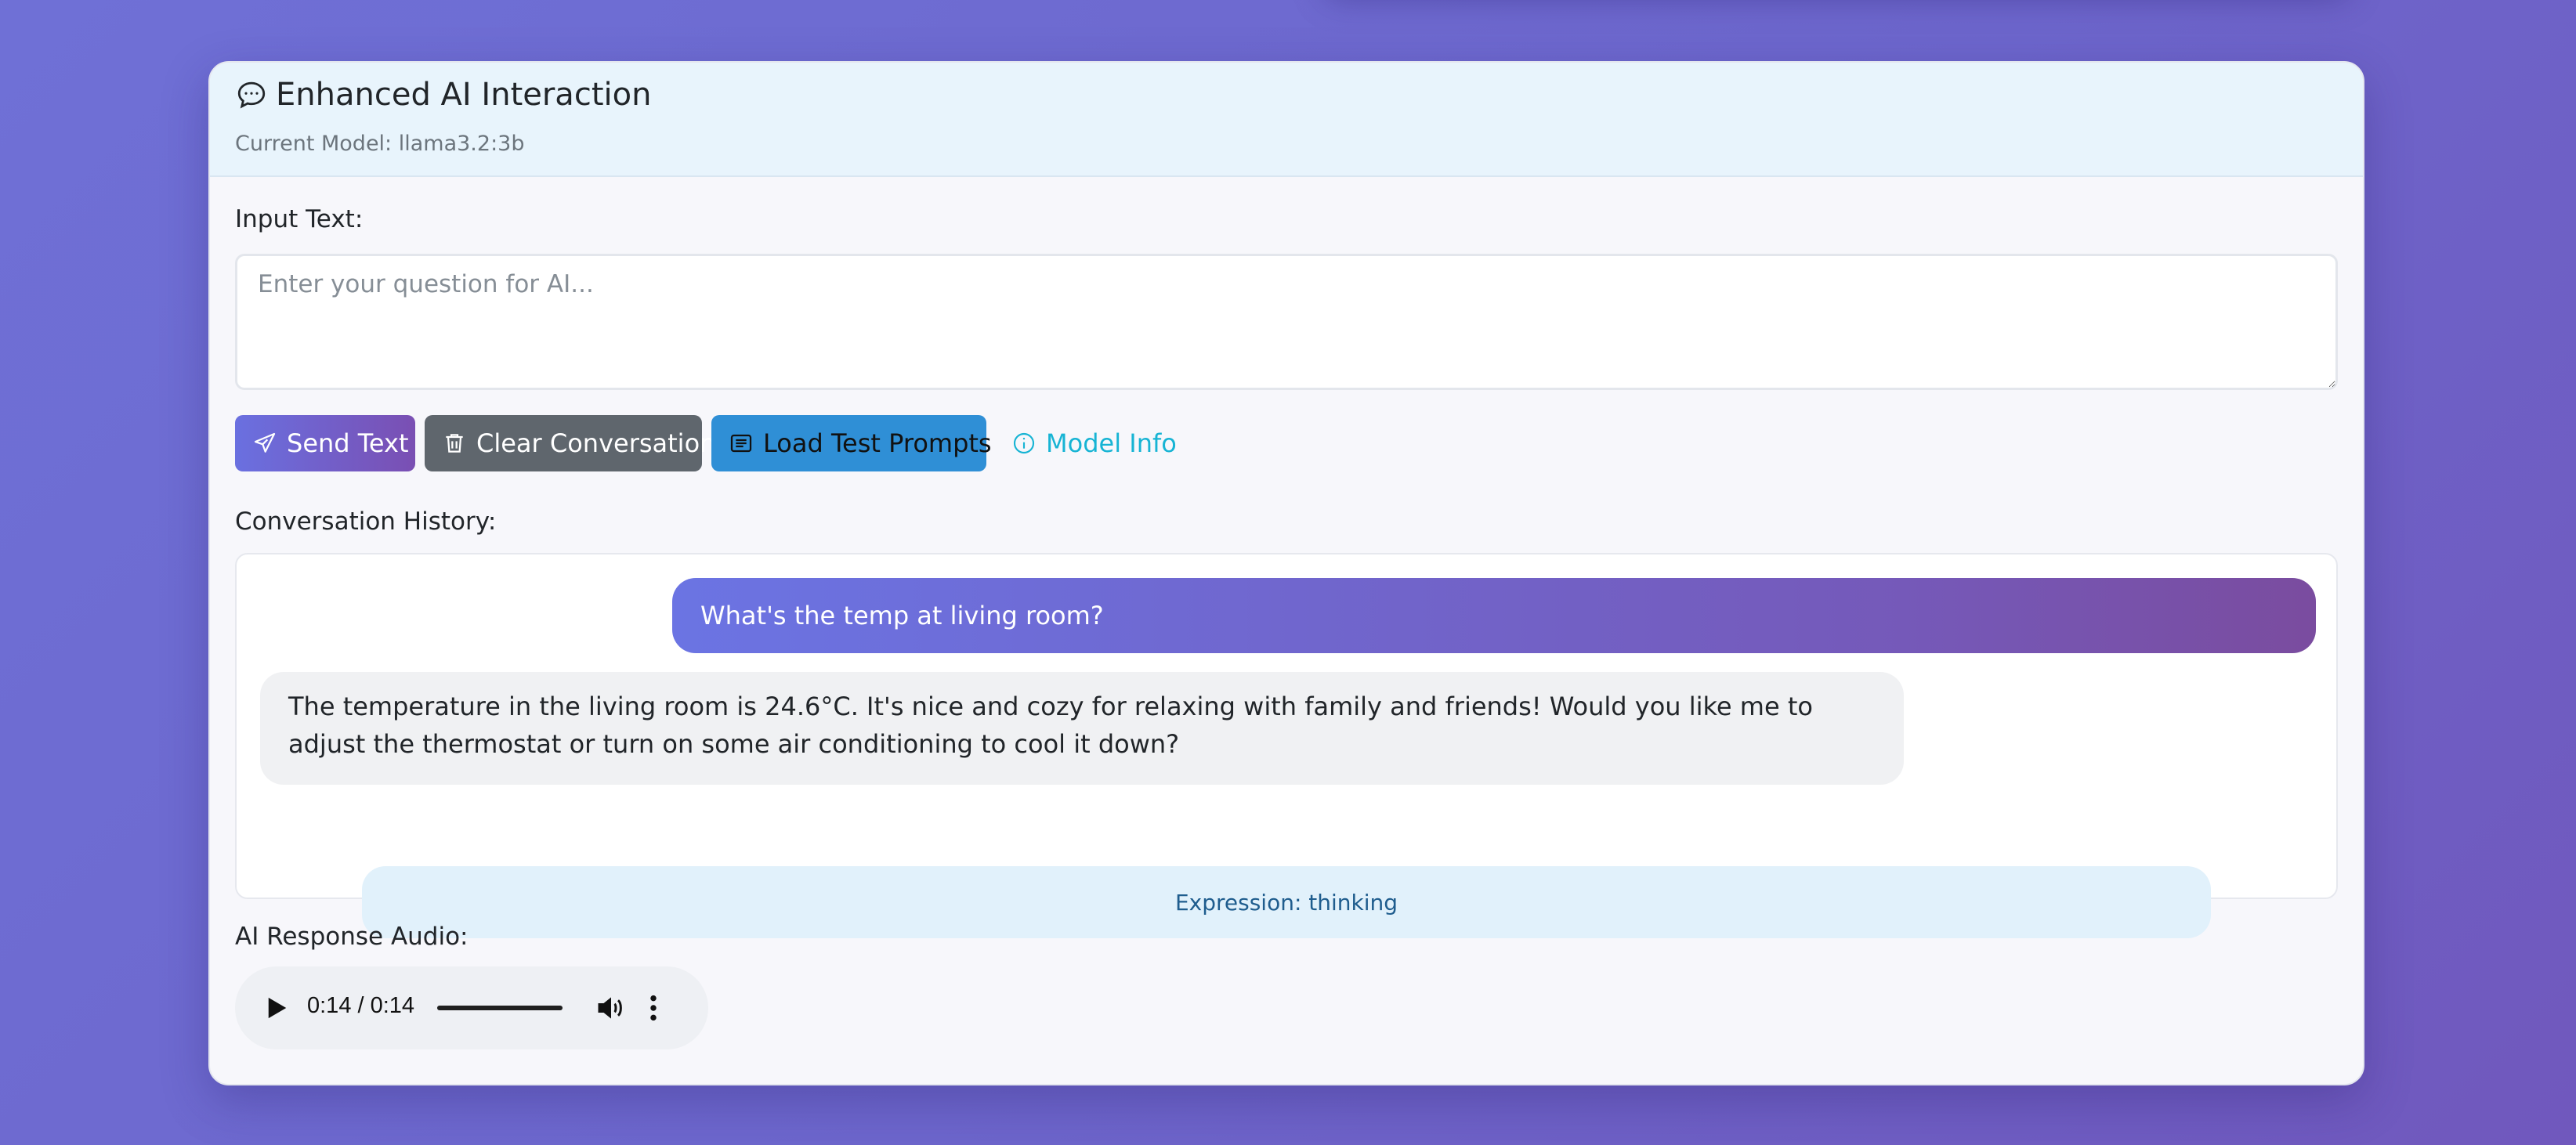 This screenshot has height=1145, width=2576. What do you see at coordinates (348, 443) in the screenshot?
I see `send-text-label: Send Text` at bounding box center [348, 443].